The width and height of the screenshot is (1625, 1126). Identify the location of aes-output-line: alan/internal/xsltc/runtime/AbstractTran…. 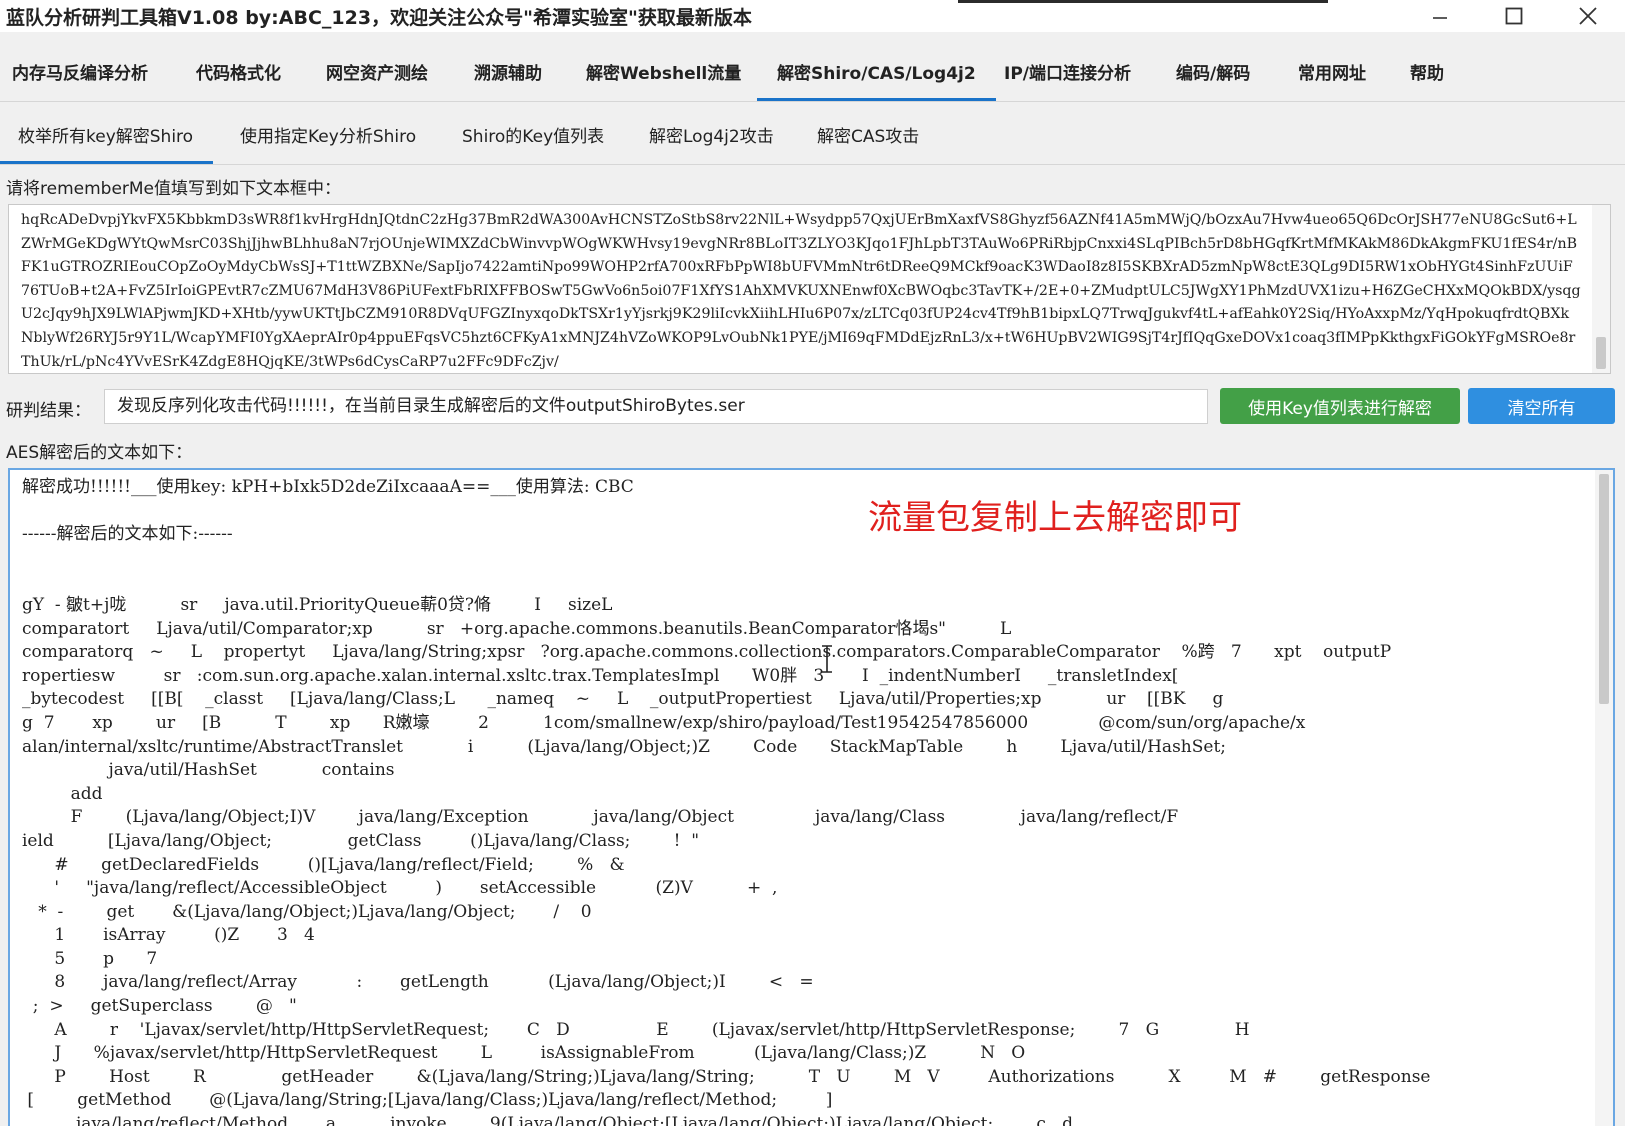
(624, 746).